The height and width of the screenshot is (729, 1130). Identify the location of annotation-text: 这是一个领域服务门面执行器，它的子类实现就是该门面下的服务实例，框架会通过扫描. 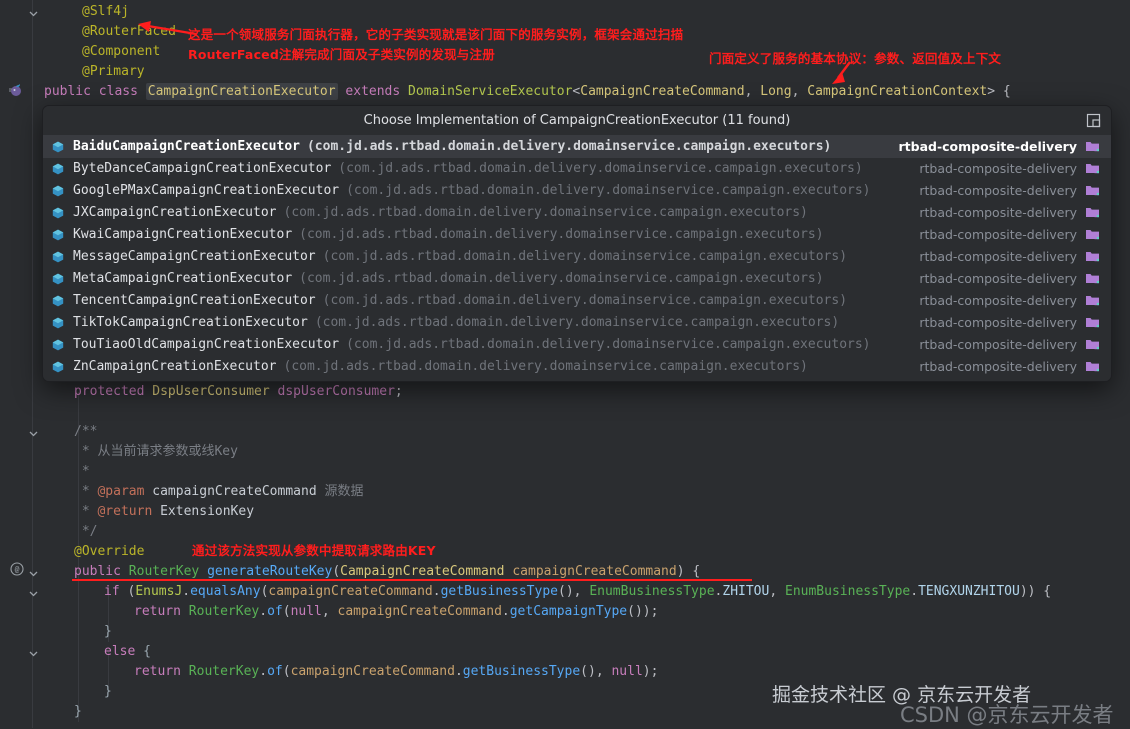
(436, 34).